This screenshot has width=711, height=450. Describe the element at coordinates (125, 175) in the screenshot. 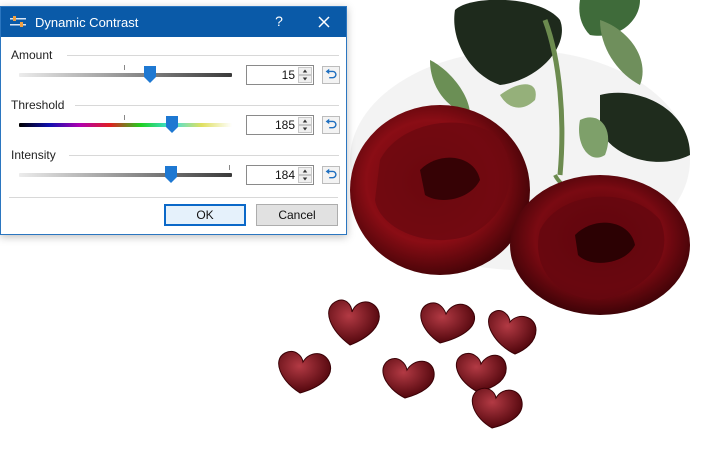

I see `intensity-slider` at that location.